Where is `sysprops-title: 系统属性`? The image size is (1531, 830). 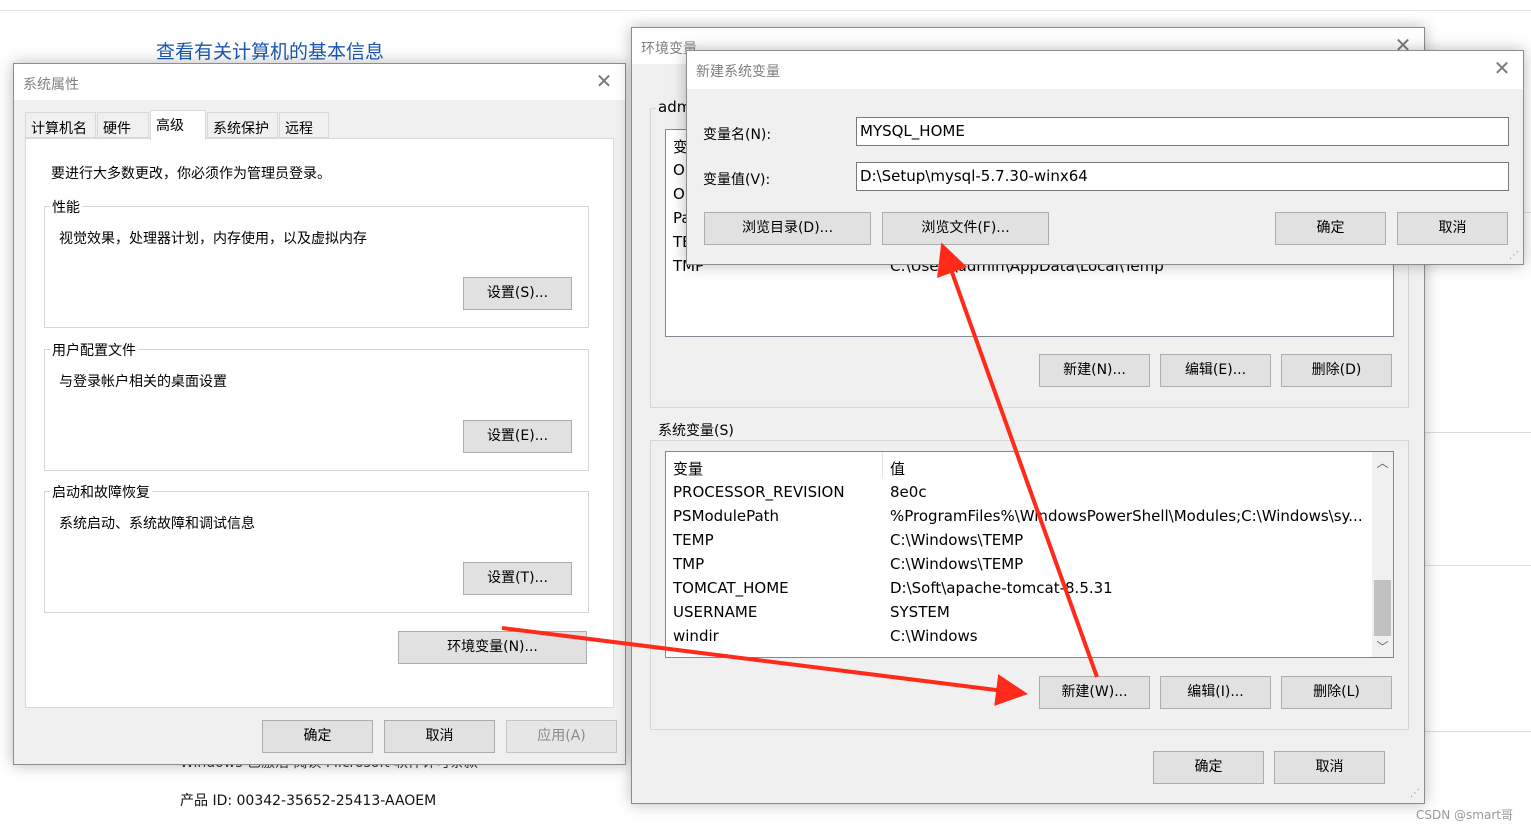
sysprops-title: 系统属性 is located at coordinates (51, 85).